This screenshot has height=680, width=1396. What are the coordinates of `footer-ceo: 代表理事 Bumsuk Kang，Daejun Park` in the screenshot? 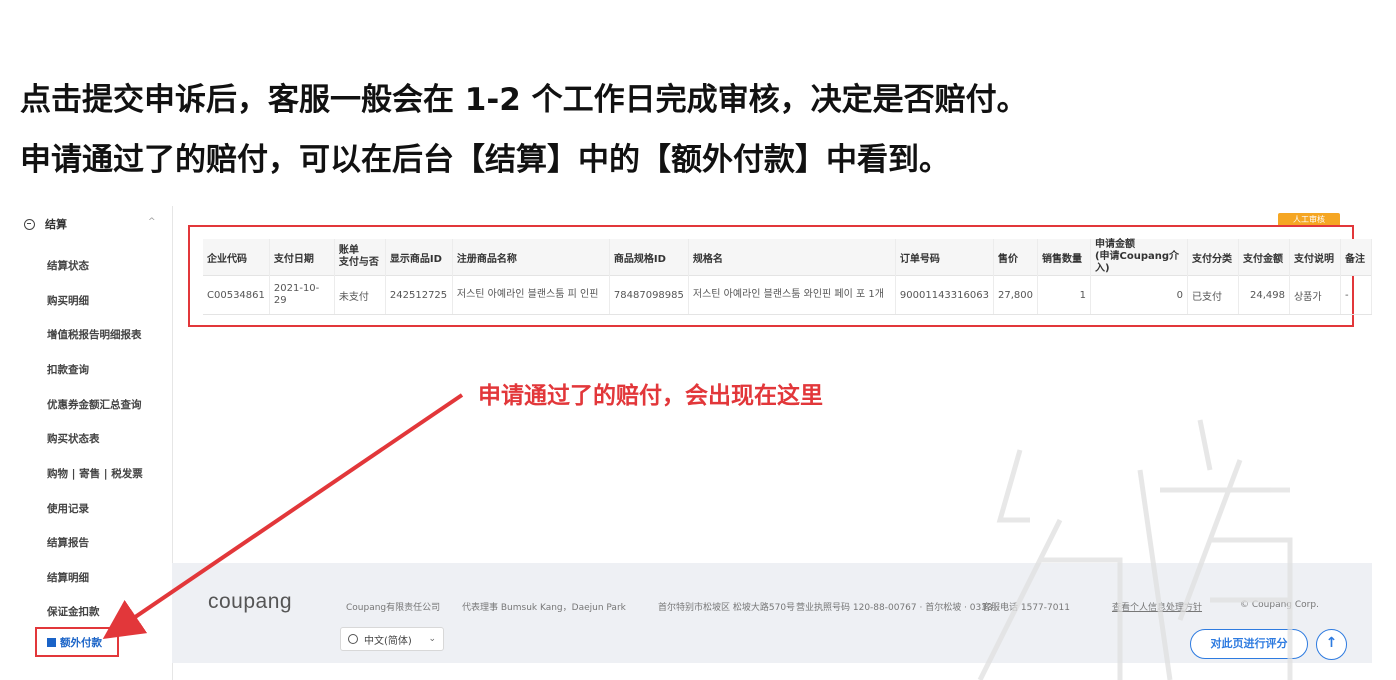 It's located at (544, 608).